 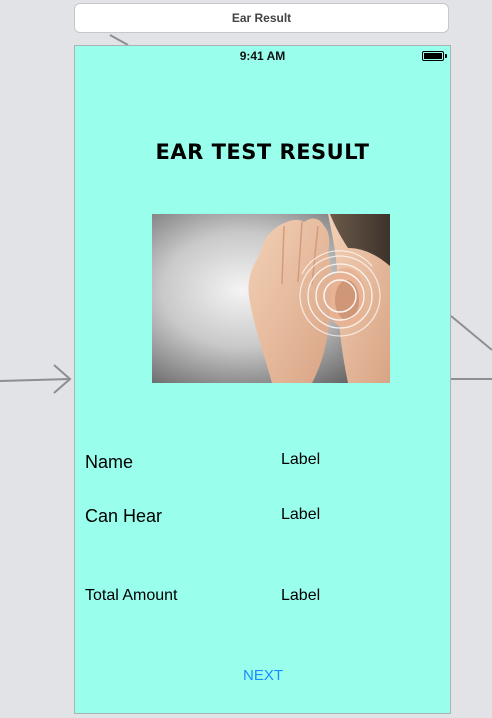 I want to click on status-bar: 9:41 AM, so click(x=262, y=56).